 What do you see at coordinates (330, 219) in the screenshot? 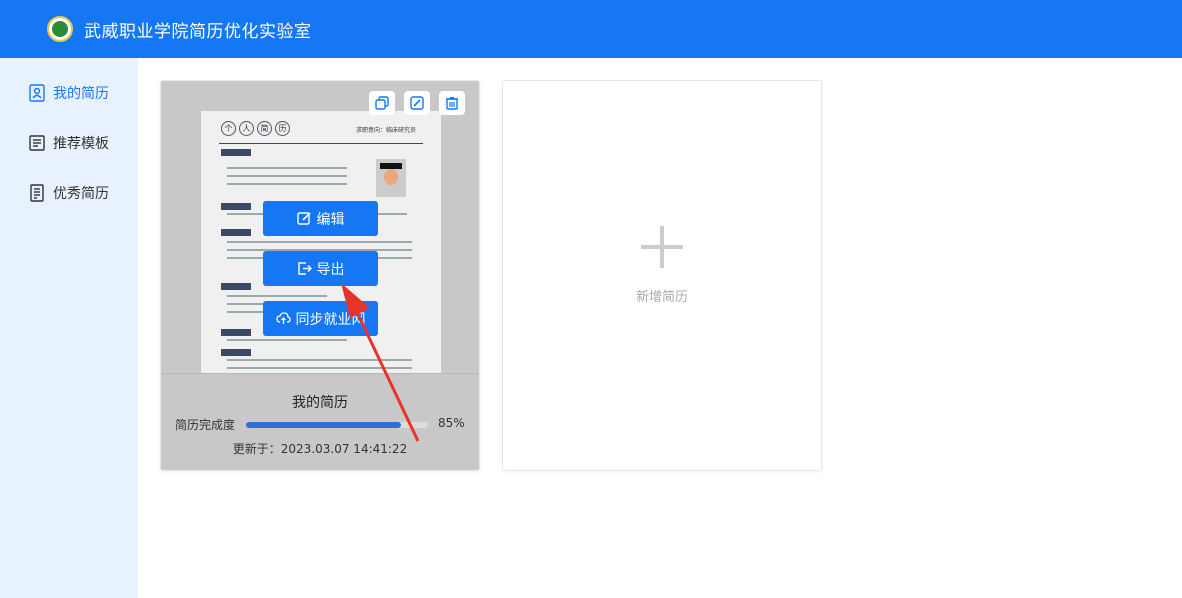
I see `edit-label: 编辑` at bounding box center [330, 219].